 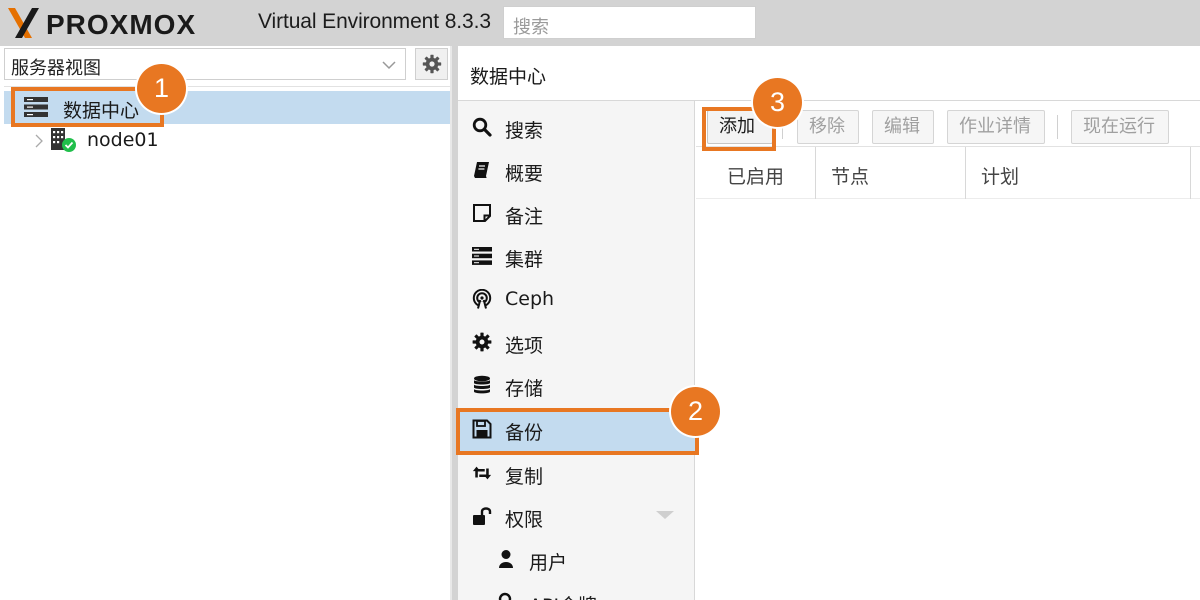 I want to click on nav-item-label: 权限, so click(x=524, y=520).